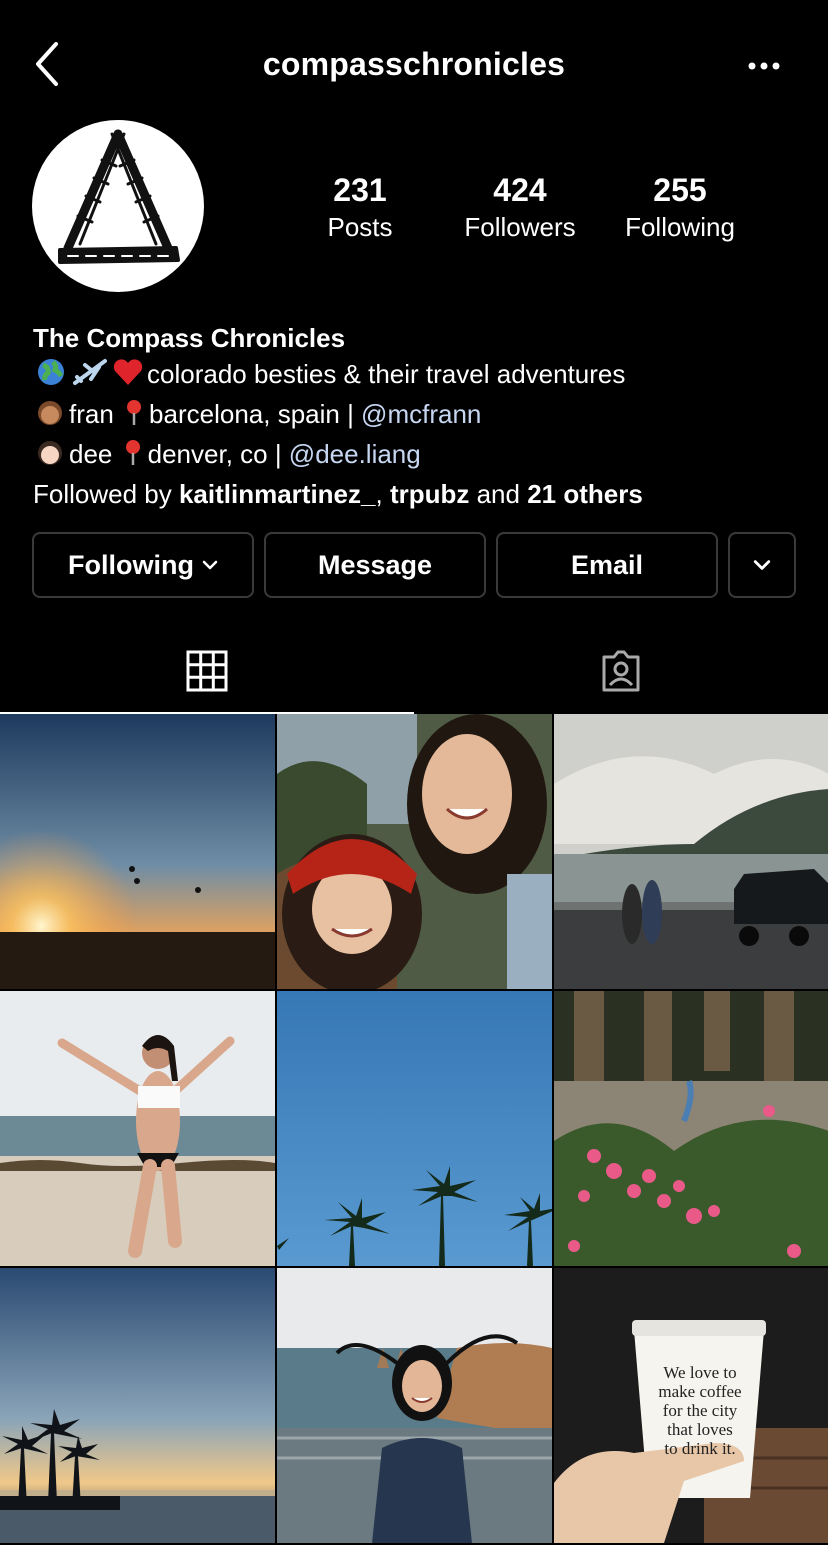  What do you see at coordinates (90, 376) in the screenshot?
I see `airplane-icon` at bounding box center [90, 376].